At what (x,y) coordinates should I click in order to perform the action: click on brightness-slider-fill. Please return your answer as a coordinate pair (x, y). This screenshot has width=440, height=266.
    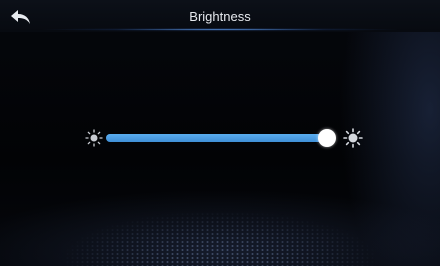
    Looking at the image, I should click on (218, 138).